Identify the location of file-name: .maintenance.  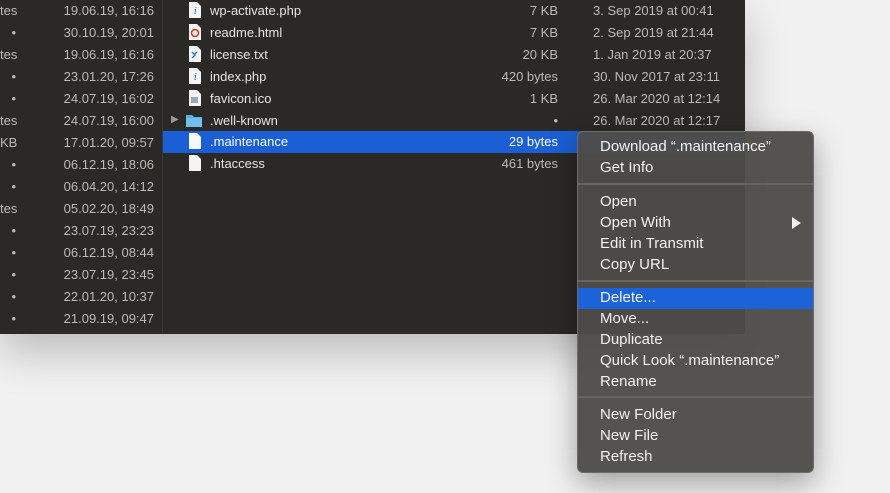
(249, 141).